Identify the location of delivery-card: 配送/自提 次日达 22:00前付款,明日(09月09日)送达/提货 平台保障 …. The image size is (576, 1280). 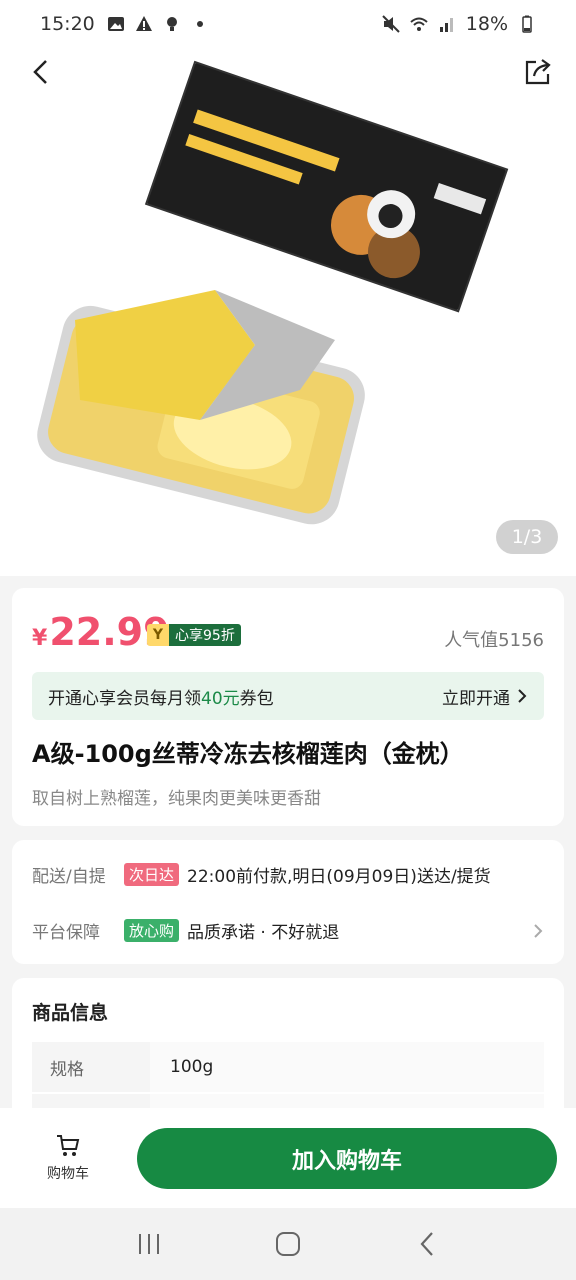
(288, 902).